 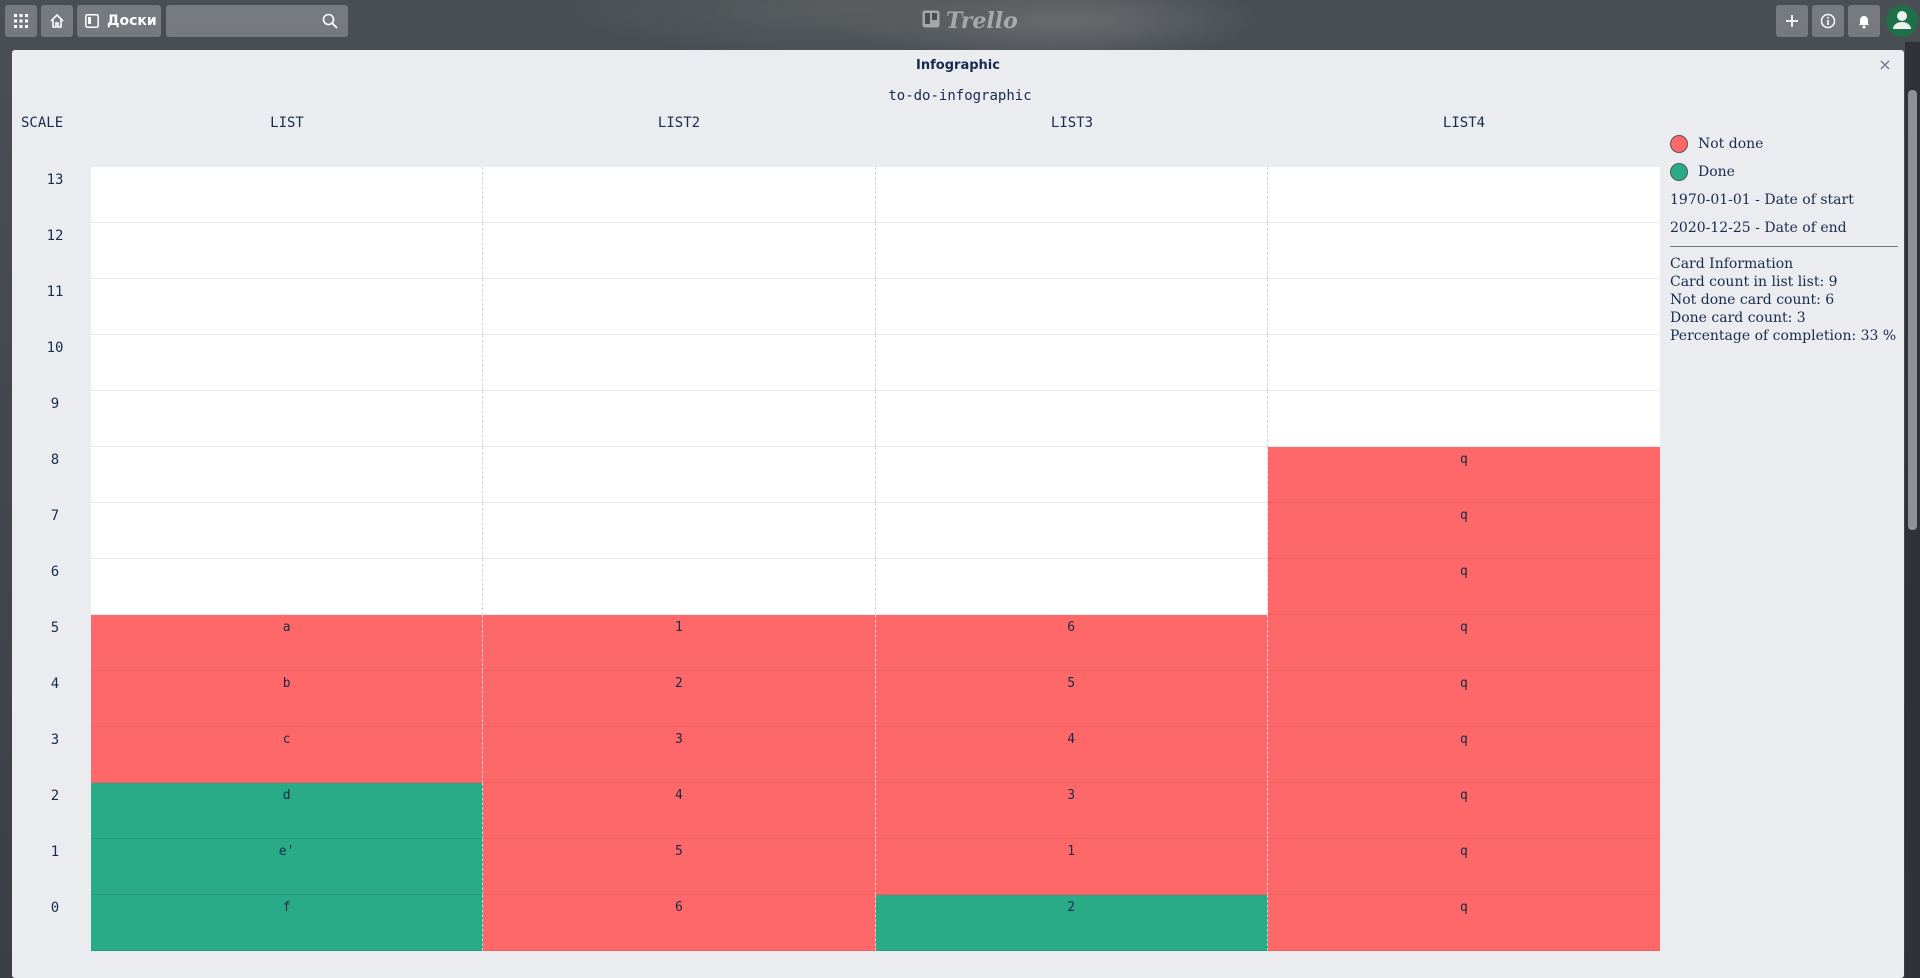 I want to click on done-label: Done, so click(x=1716, y=172).